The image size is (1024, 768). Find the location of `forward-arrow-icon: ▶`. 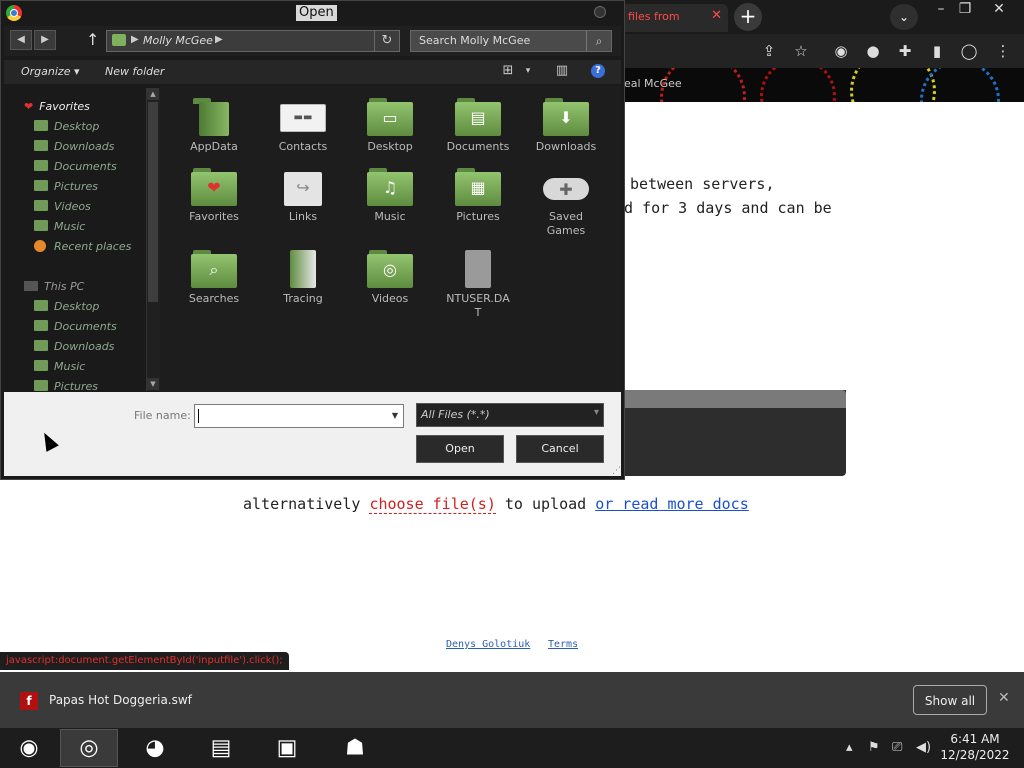

forward-arrow-icon: ▶ is located at coordinates (45, 40).